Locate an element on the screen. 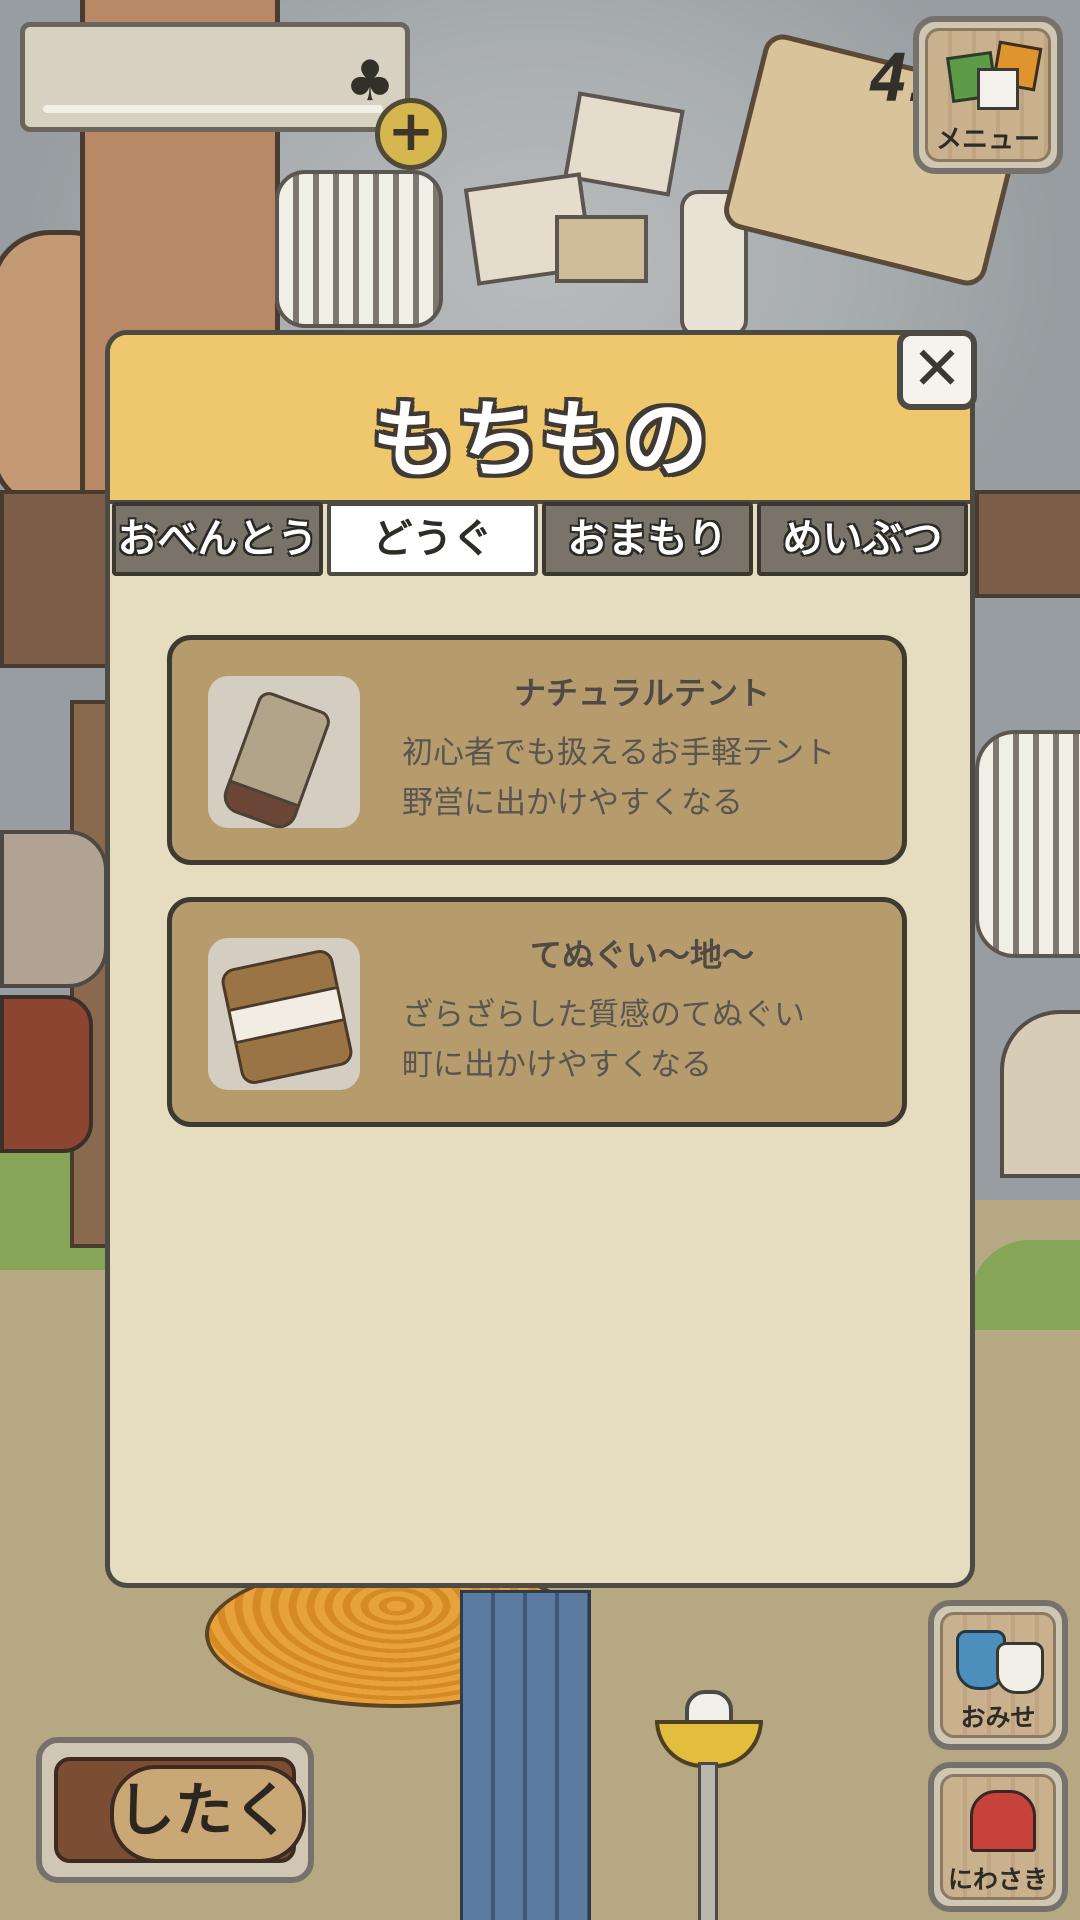 Image resolution: width=1080 pixels, height=1920 pixels. tab-charms: おまもり is located at coordinates (647, 539).